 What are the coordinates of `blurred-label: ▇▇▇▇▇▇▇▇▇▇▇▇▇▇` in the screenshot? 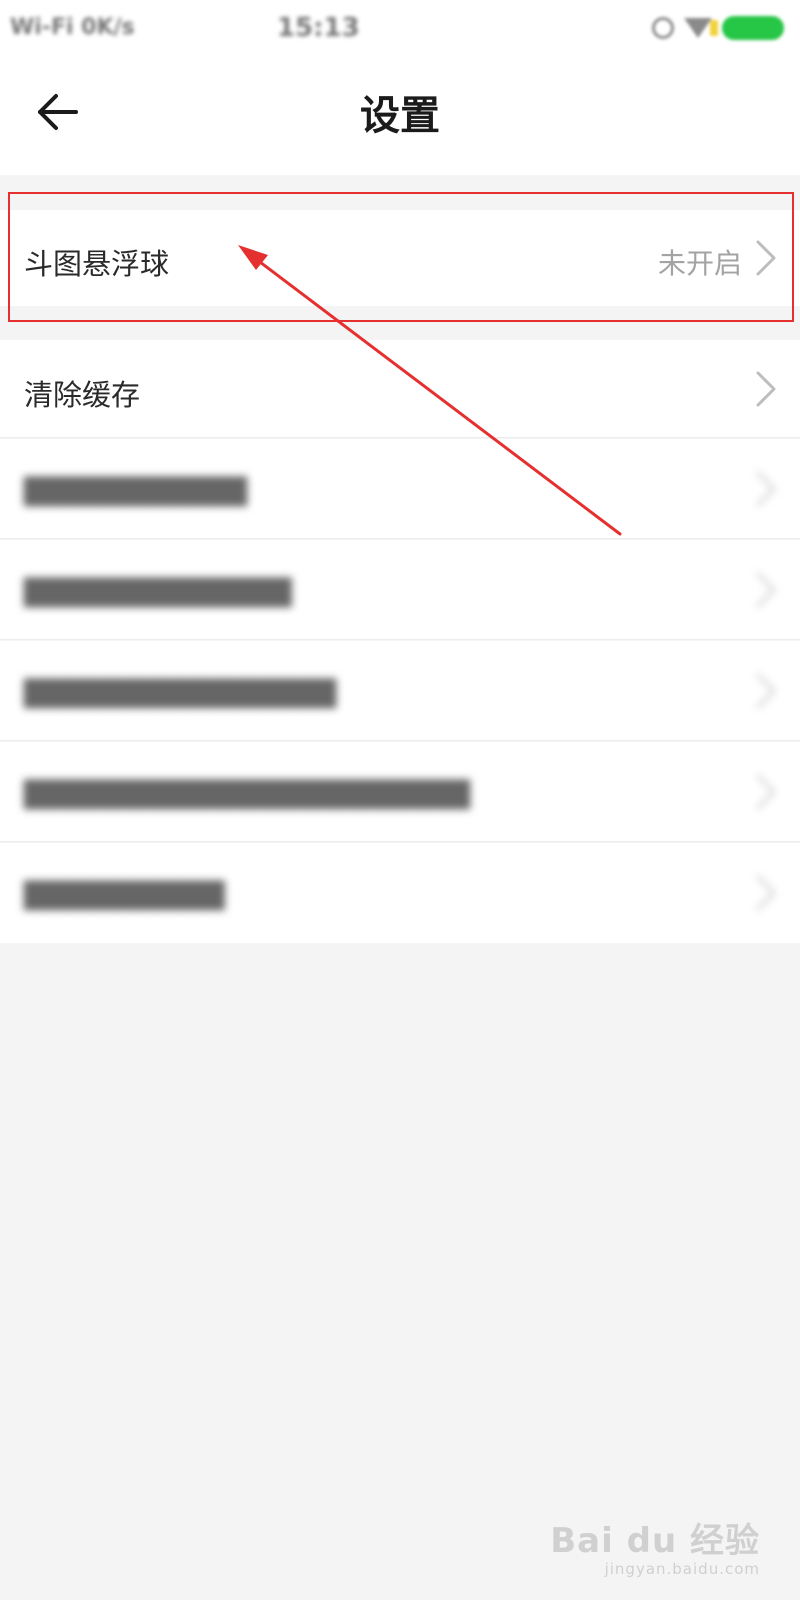 It's located at (180, 691).